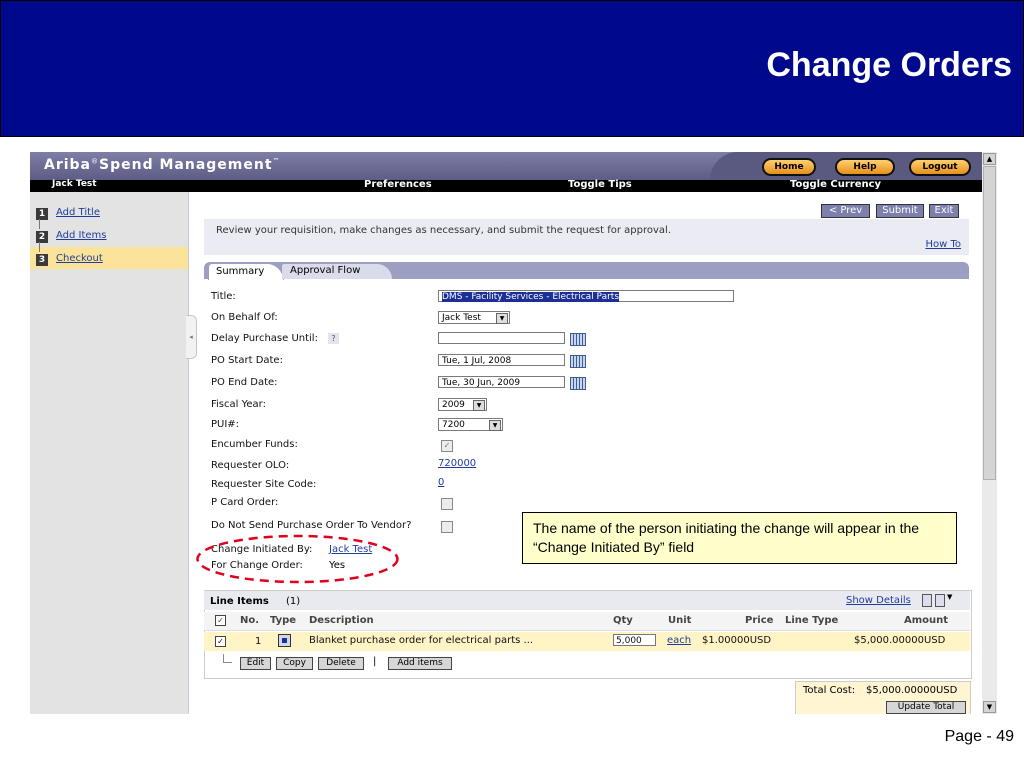  Describe the element at coordinates (264, 484) in the screenshot. I see `site-code-label: Requester Site Code:` at that location.